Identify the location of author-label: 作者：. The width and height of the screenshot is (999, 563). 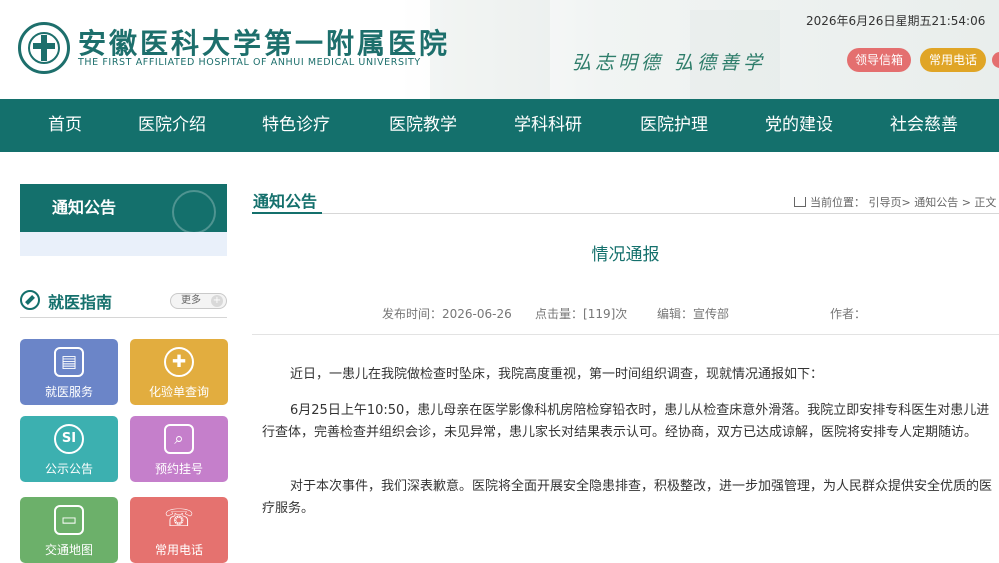
(848, 314).